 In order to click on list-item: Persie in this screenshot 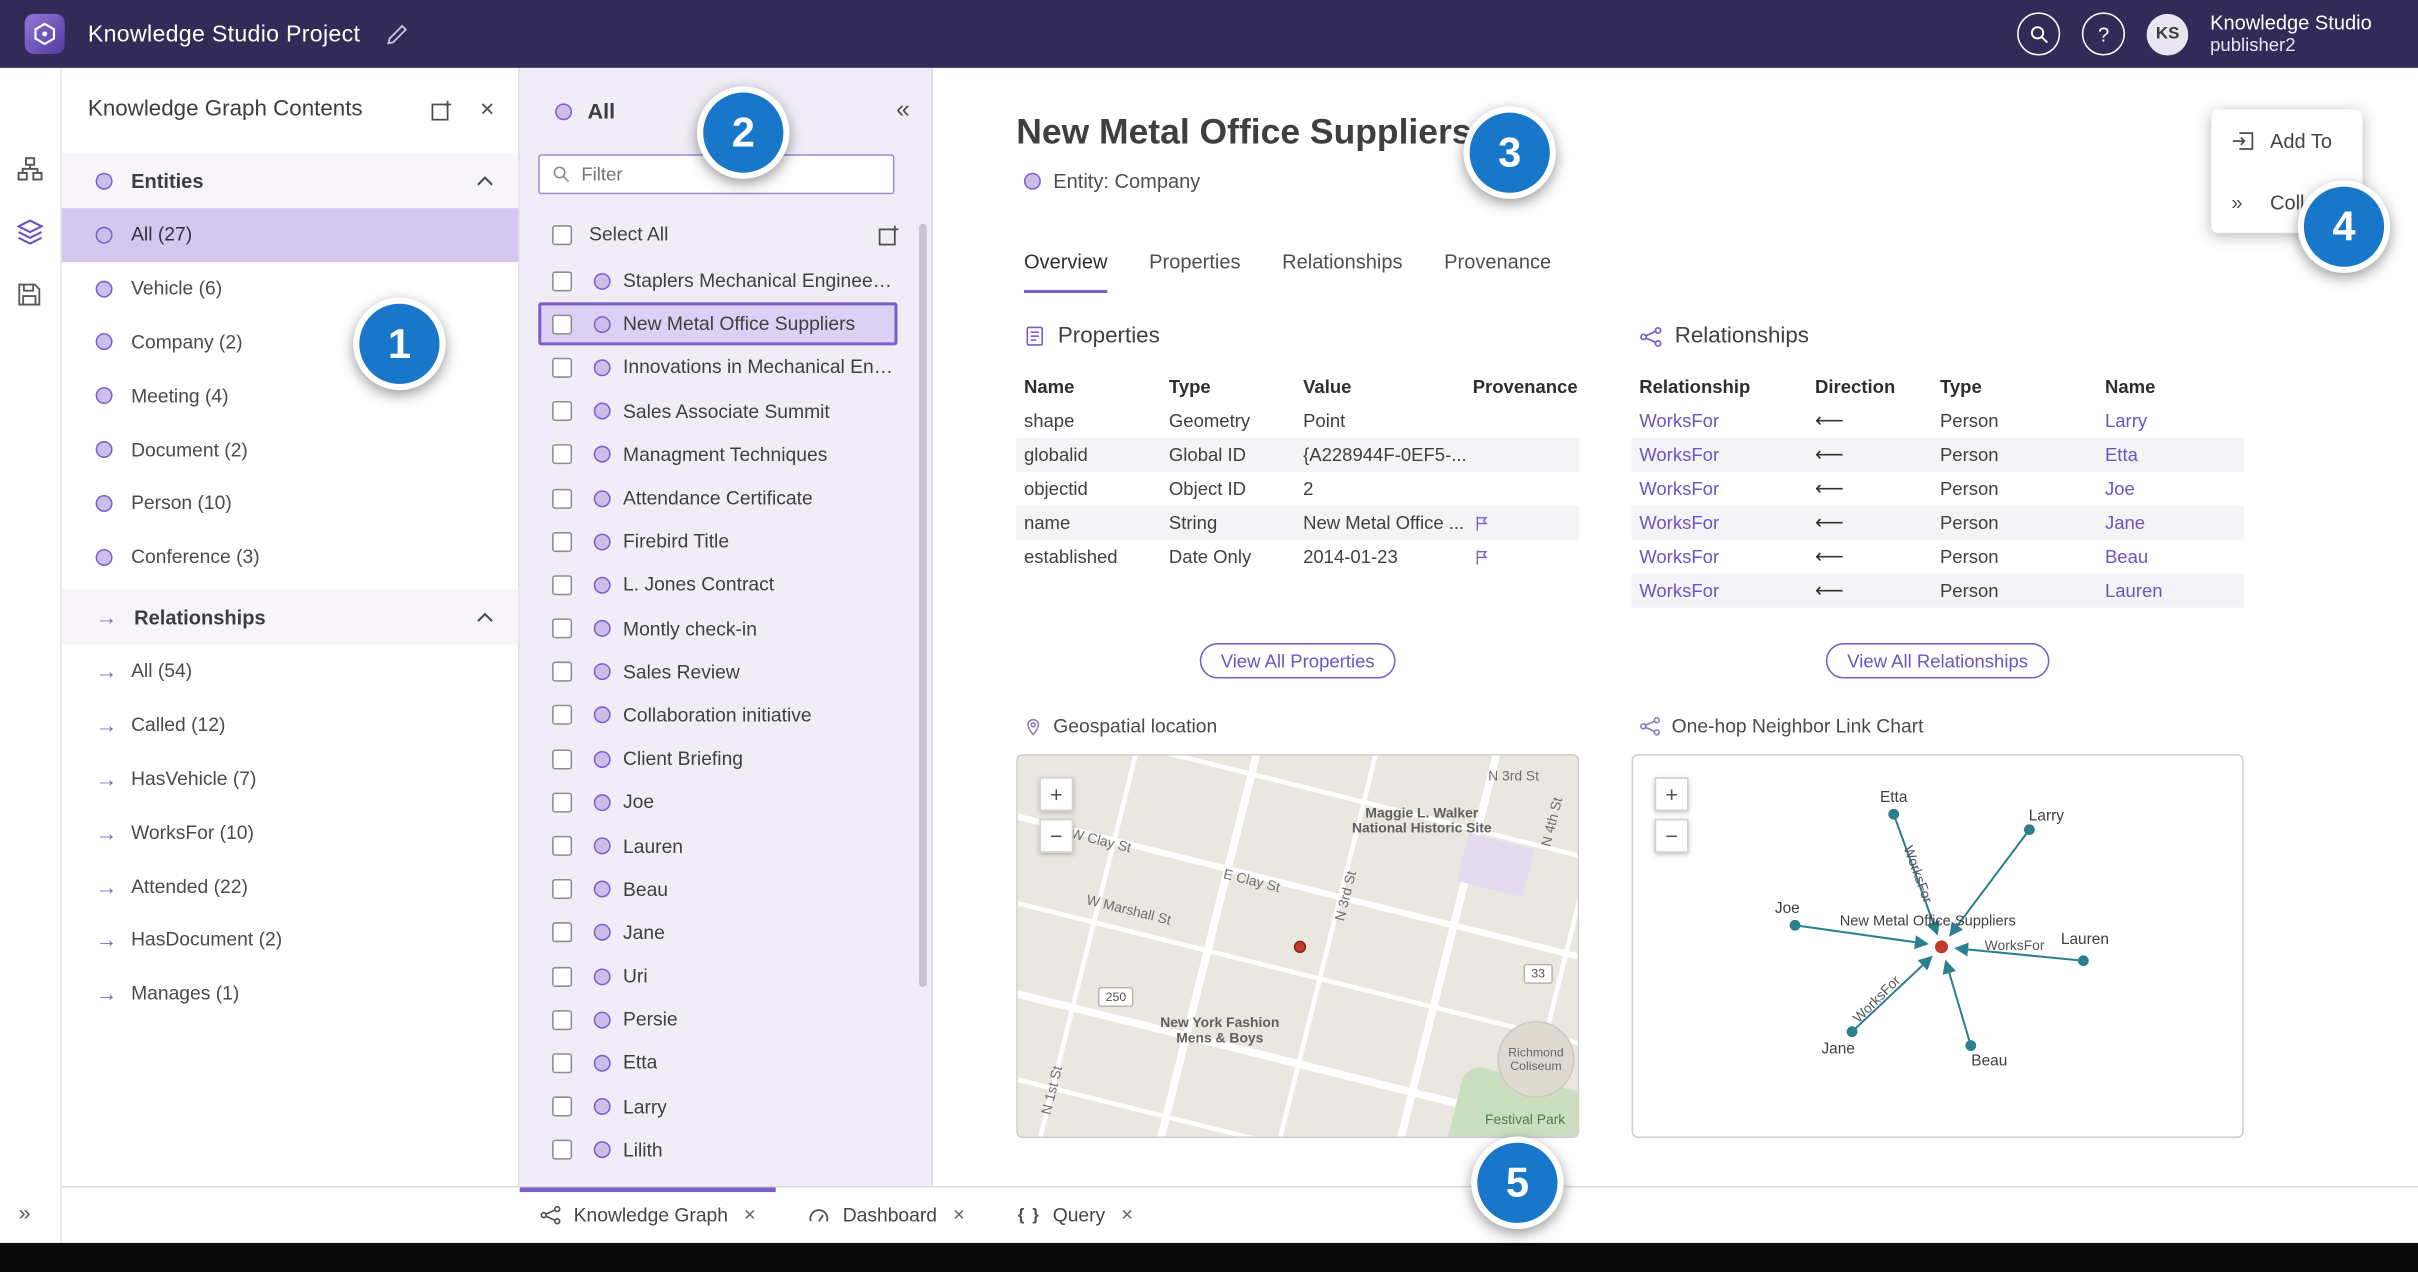, I will do `click(717, 1019)`.